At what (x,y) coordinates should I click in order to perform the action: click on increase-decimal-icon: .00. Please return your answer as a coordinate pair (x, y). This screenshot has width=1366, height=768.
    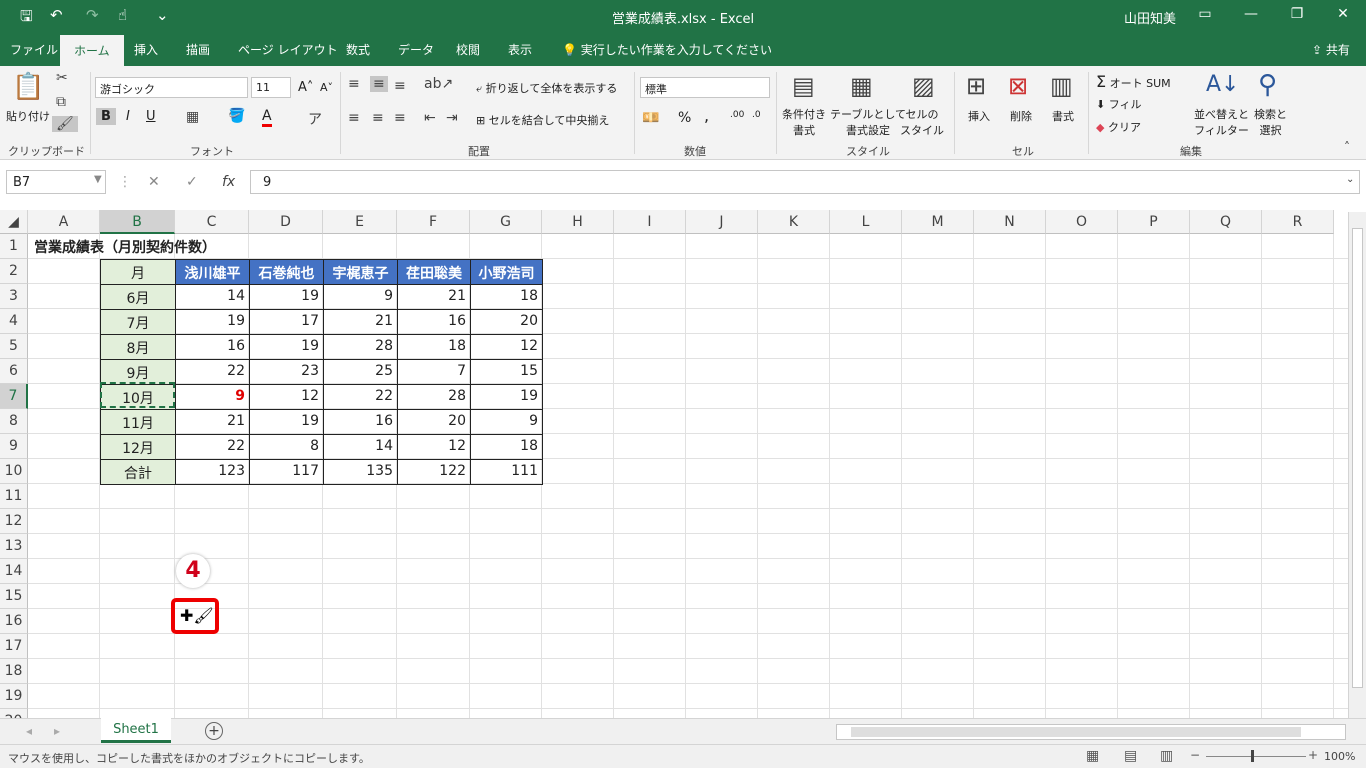
    Looking at the image, I should click on (737, 115).